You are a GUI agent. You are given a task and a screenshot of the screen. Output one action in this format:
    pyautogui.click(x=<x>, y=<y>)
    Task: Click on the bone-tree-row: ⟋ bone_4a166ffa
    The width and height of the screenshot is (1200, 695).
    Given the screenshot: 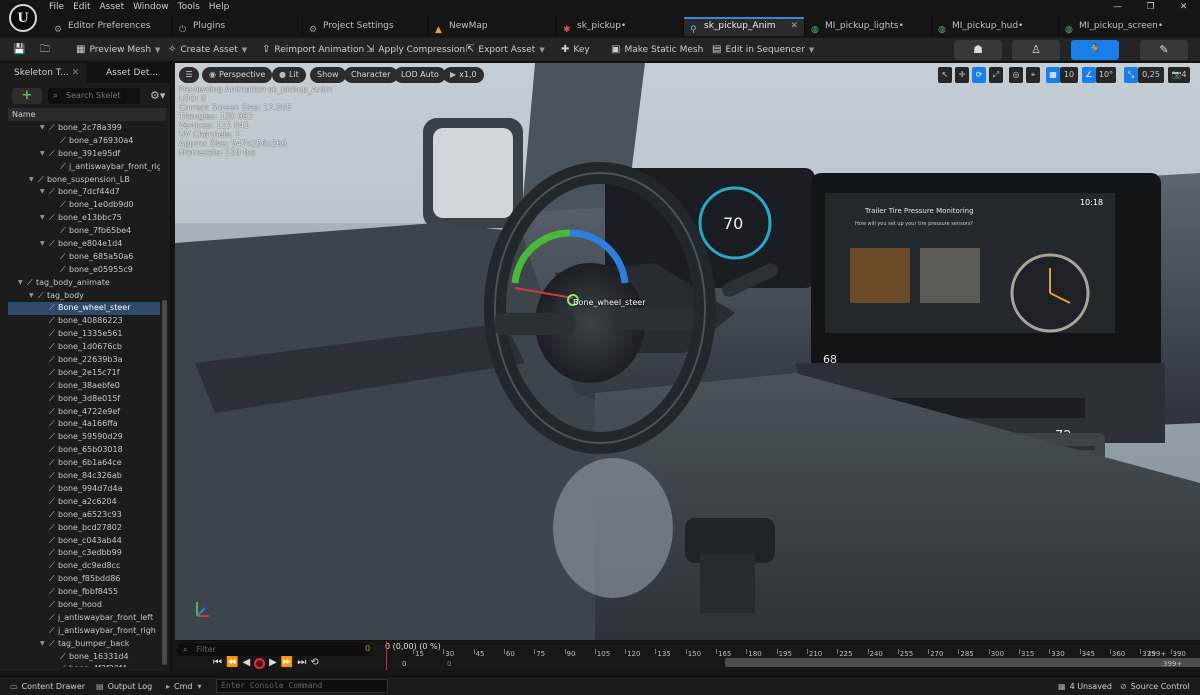 What is the action you would take?
    pyautogui.click(x=84, y=424)
    